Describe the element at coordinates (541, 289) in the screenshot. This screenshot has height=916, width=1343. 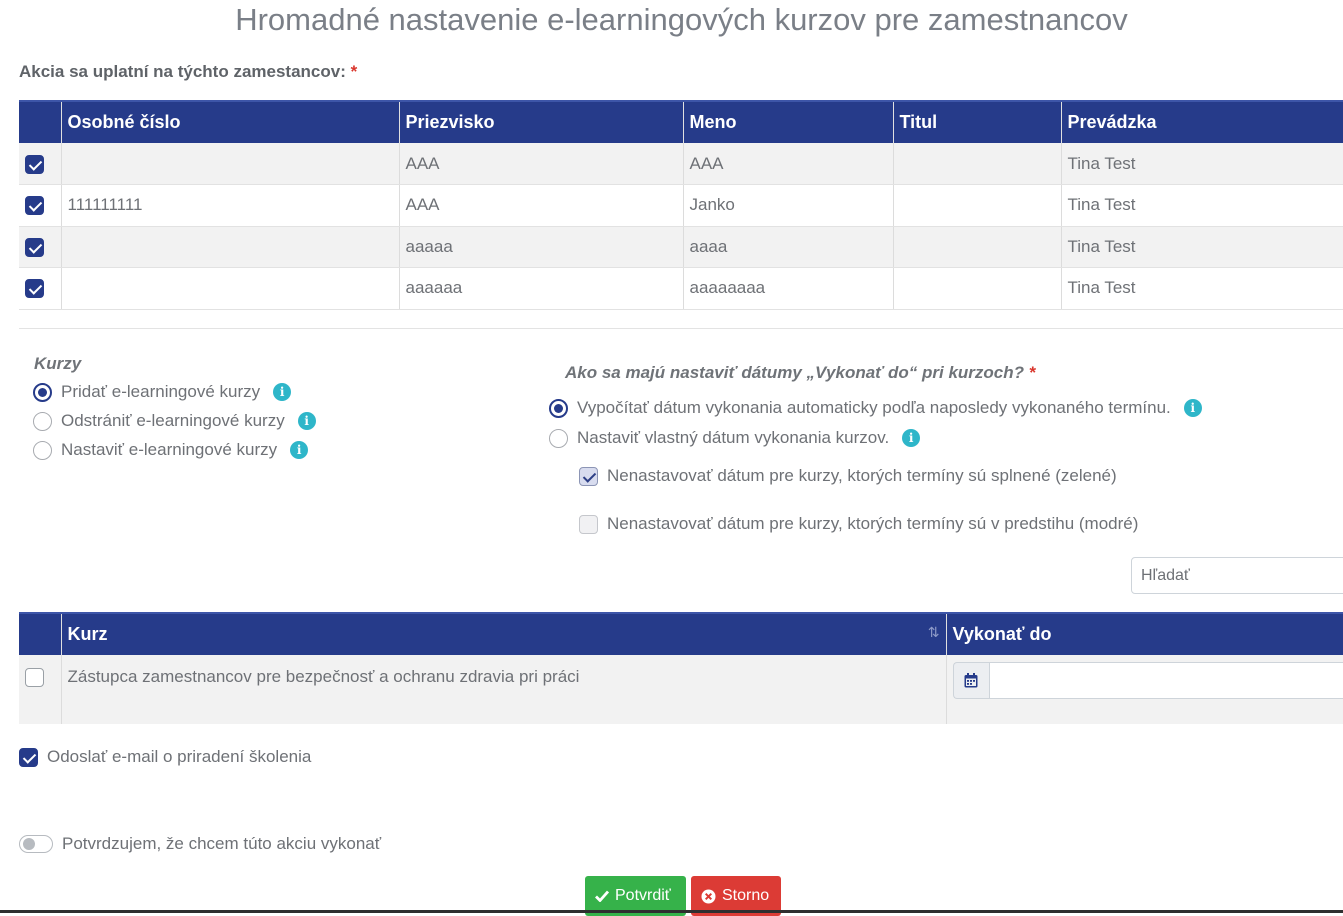
I see `cell-surname: aaaaaa` at that location.